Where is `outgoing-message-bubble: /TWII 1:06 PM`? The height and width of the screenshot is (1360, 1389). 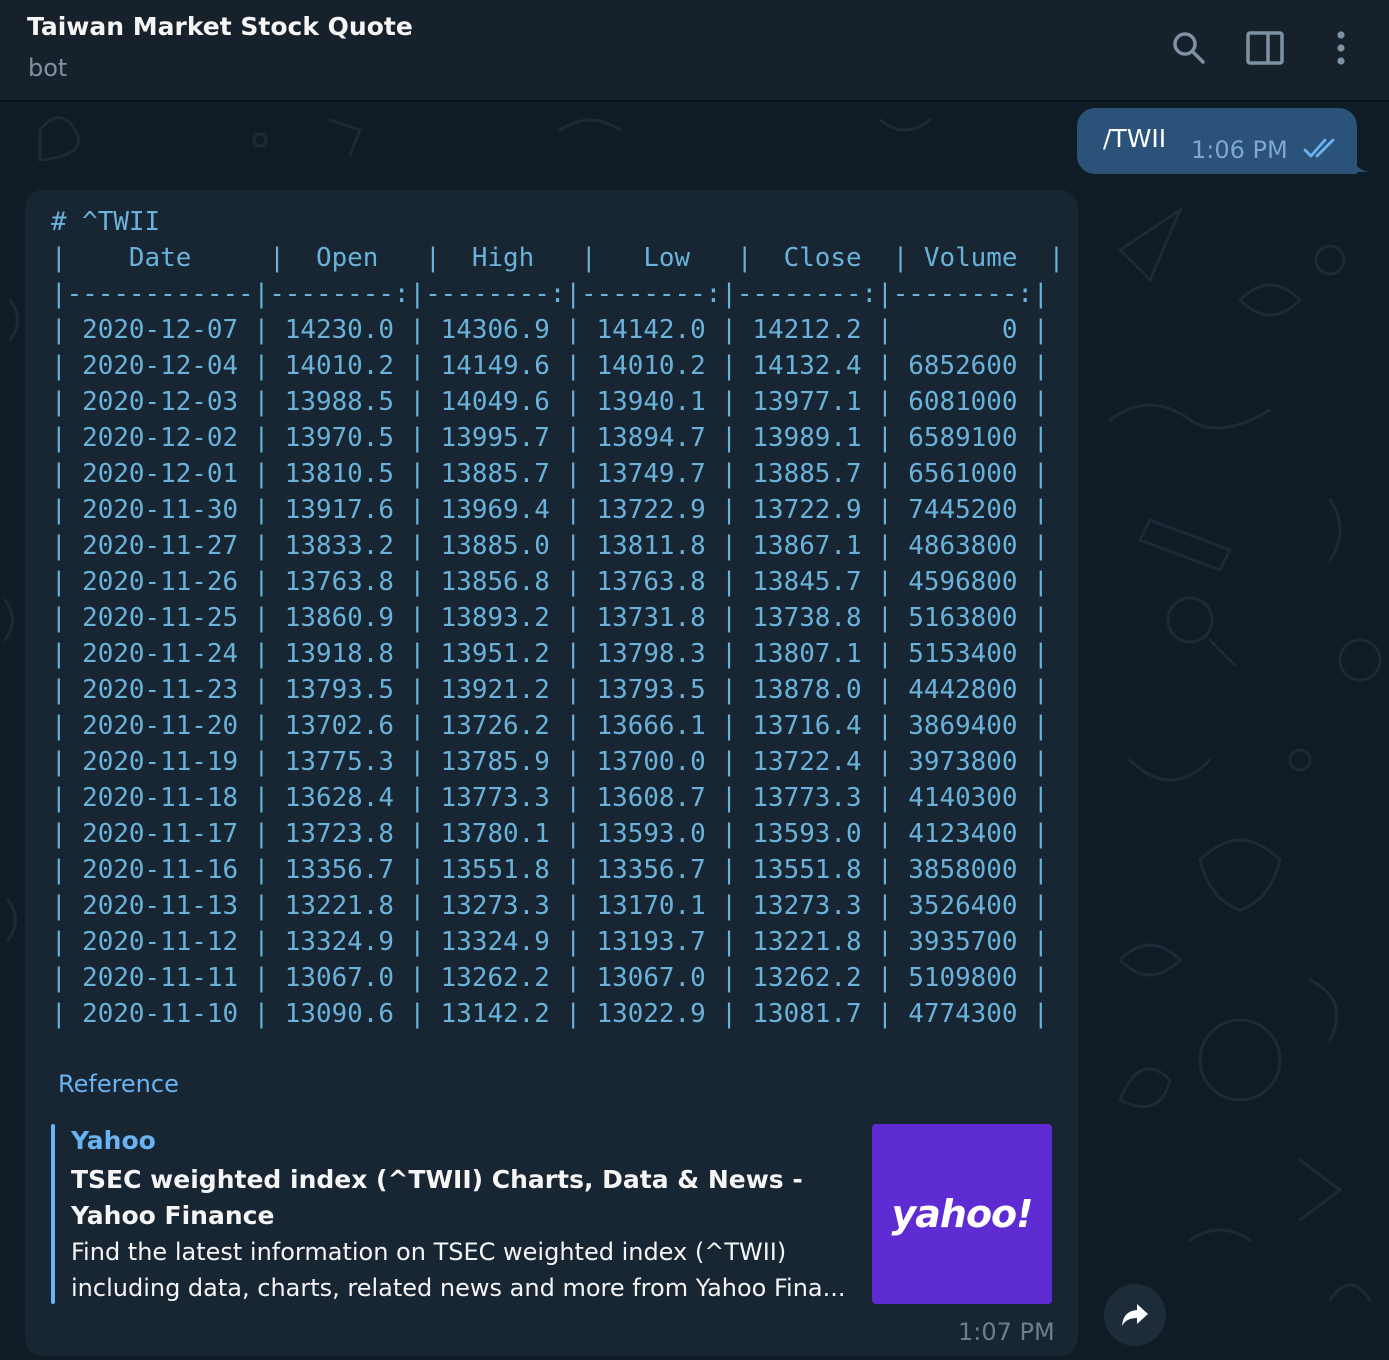 outgoing-message-bubble: /TWII 1:06 PM is located at coordinates (1217, 141).